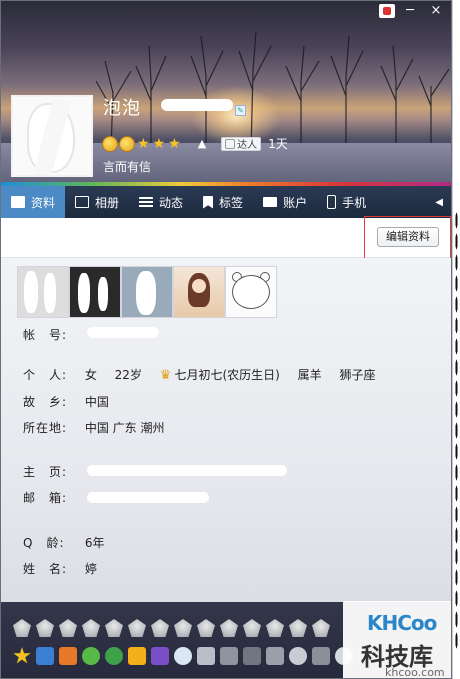 The height and width of the screenshot is (679, 460). What do you see at coordinates (160, 656) in the screenshot?
I see `music-app-icon` at bounding box center [160, 656].